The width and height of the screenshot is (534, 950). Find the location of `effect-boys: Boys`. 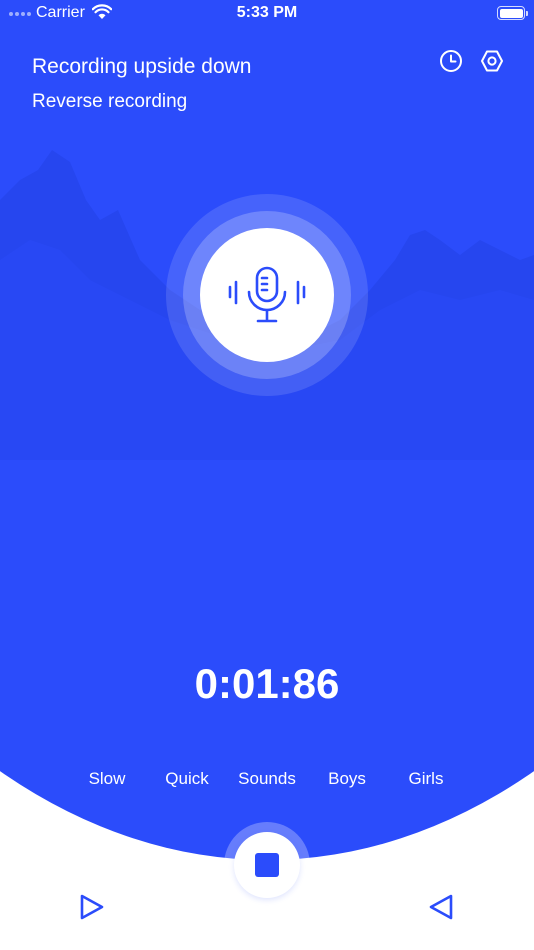

effect-boys: Boys is located at coordinates (347, 779).